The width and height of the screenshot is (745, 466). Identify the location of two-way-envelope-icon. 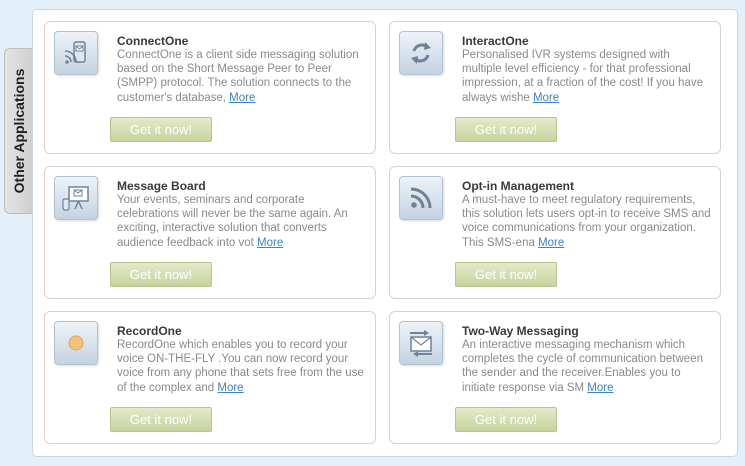
(421, 343).